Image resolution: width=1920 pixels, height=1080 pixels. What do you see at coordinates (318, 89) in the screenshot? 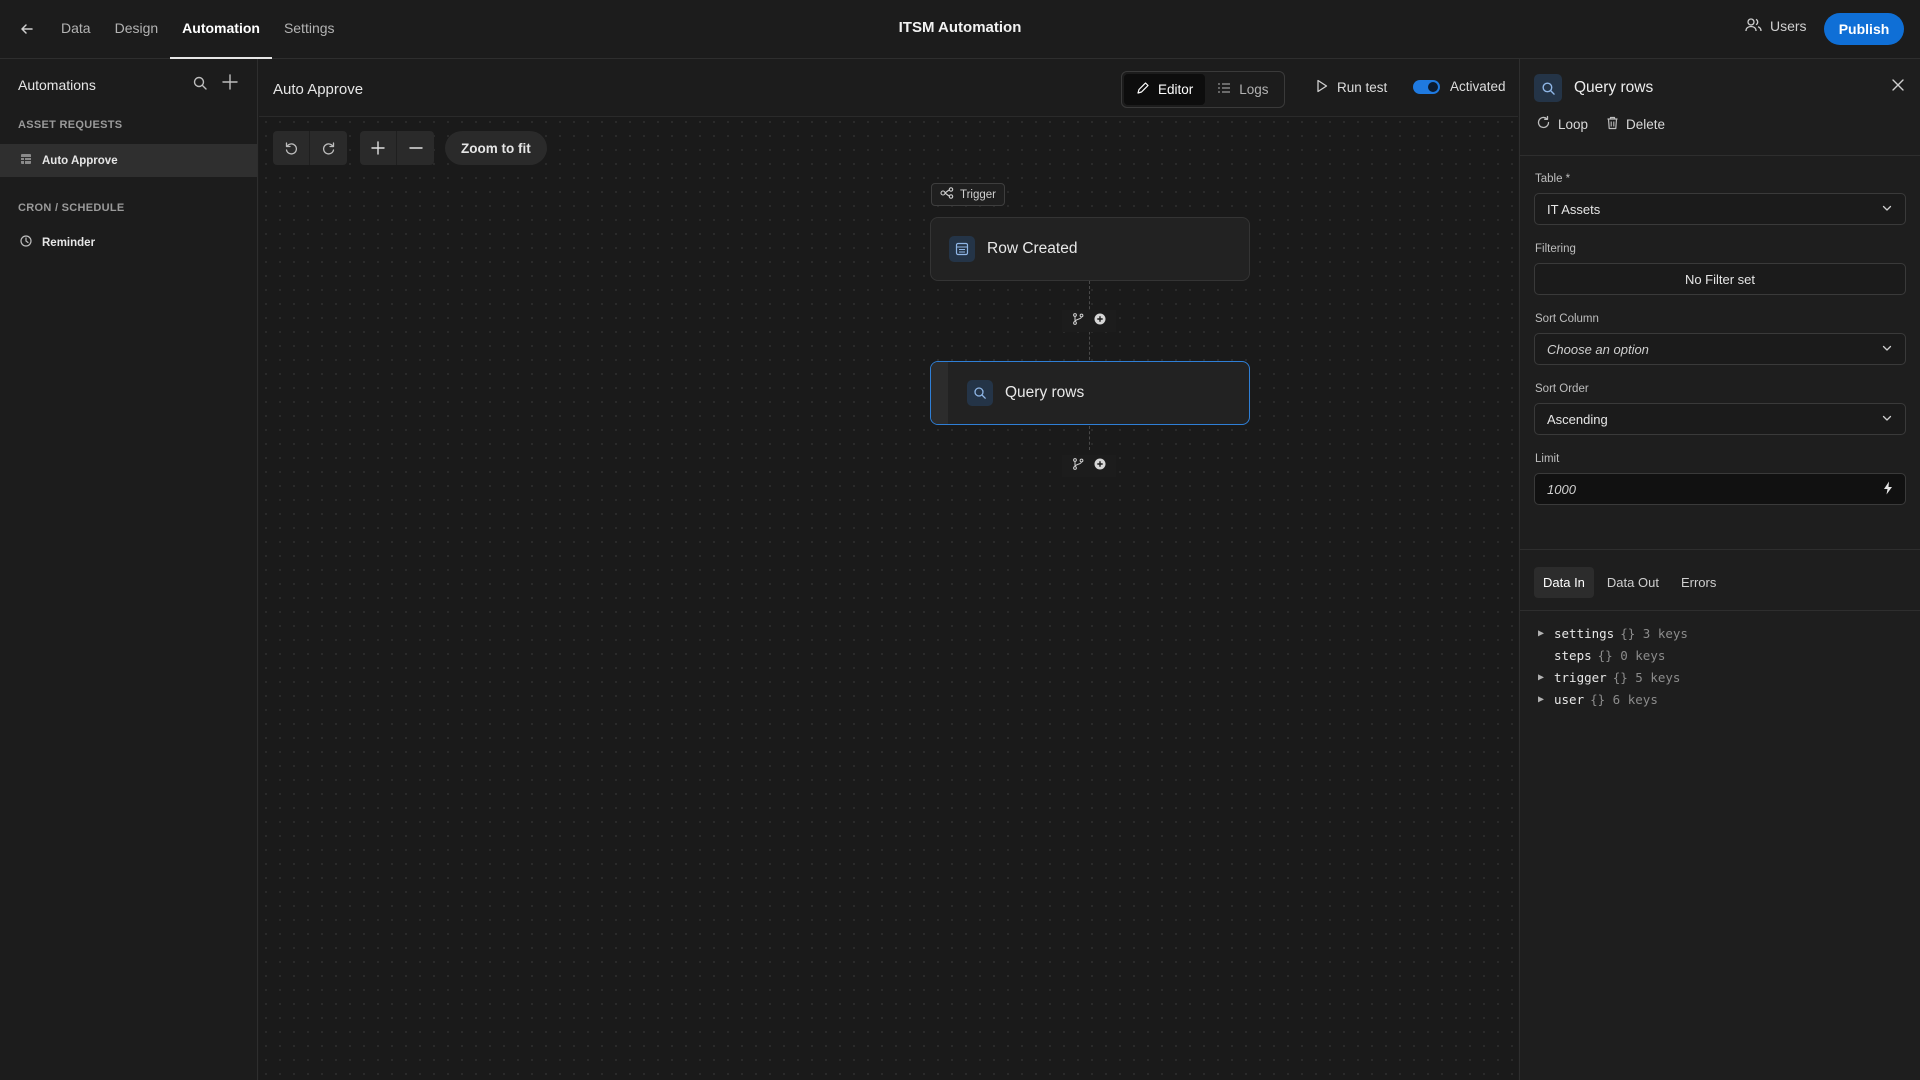
I see `automation-name: Auto Approve` at bounding box center [318, 89].